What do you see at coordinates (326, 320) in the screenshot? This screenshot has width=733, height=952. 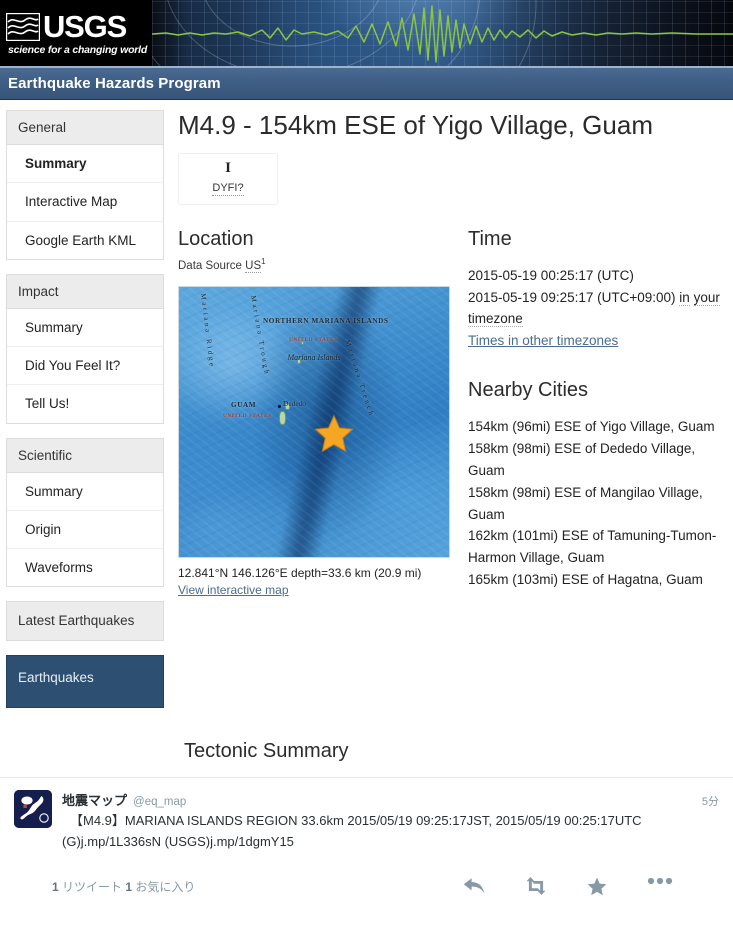 I see `map-label-northern-mariana-islands: NORTHERN MARIANA ISLANDS` at bounding box center [326, 320].